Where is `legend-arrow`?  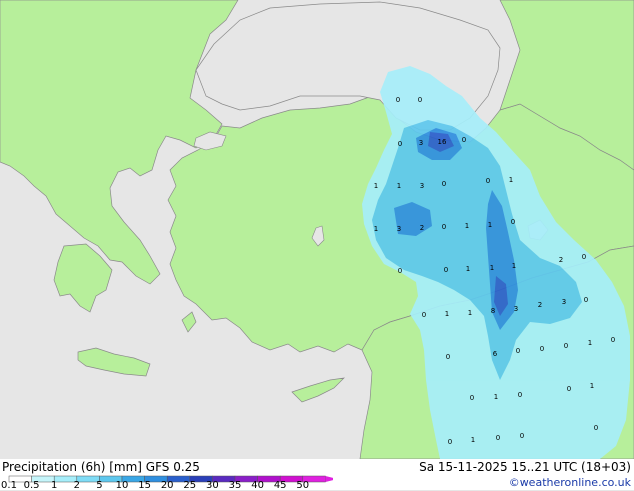 legend-arrow is located at coordinates (329, 479).